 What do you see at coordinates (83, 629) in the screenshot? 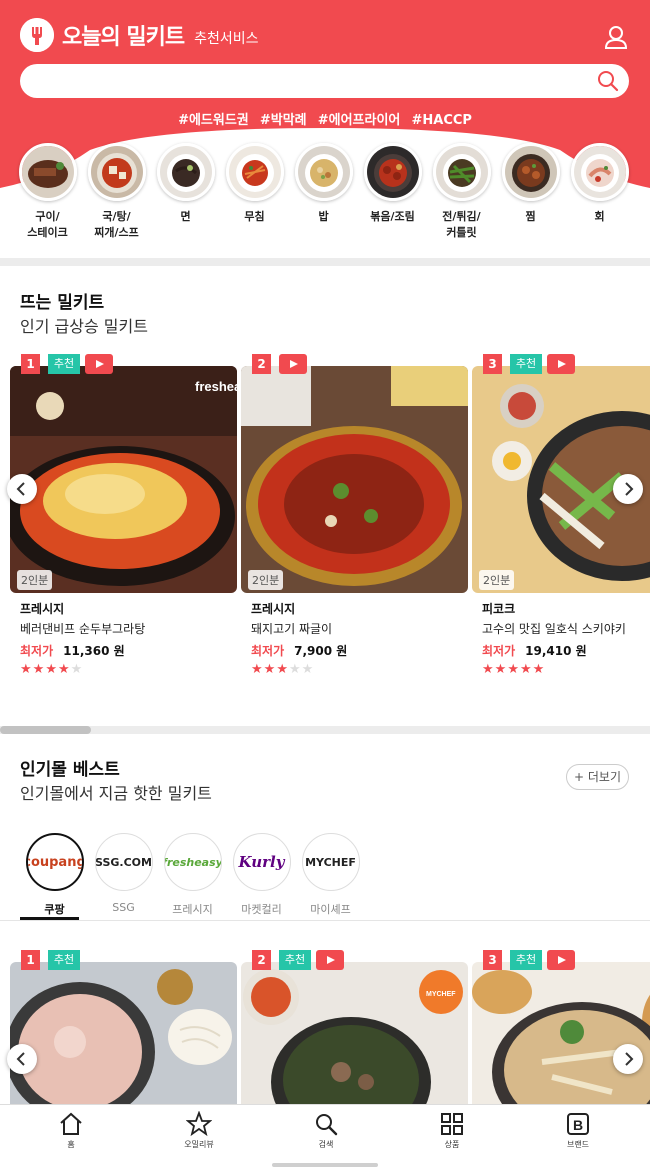
I see `product-name: 베러댄비프 순두부그라탕` at bounding box center [83, 629].